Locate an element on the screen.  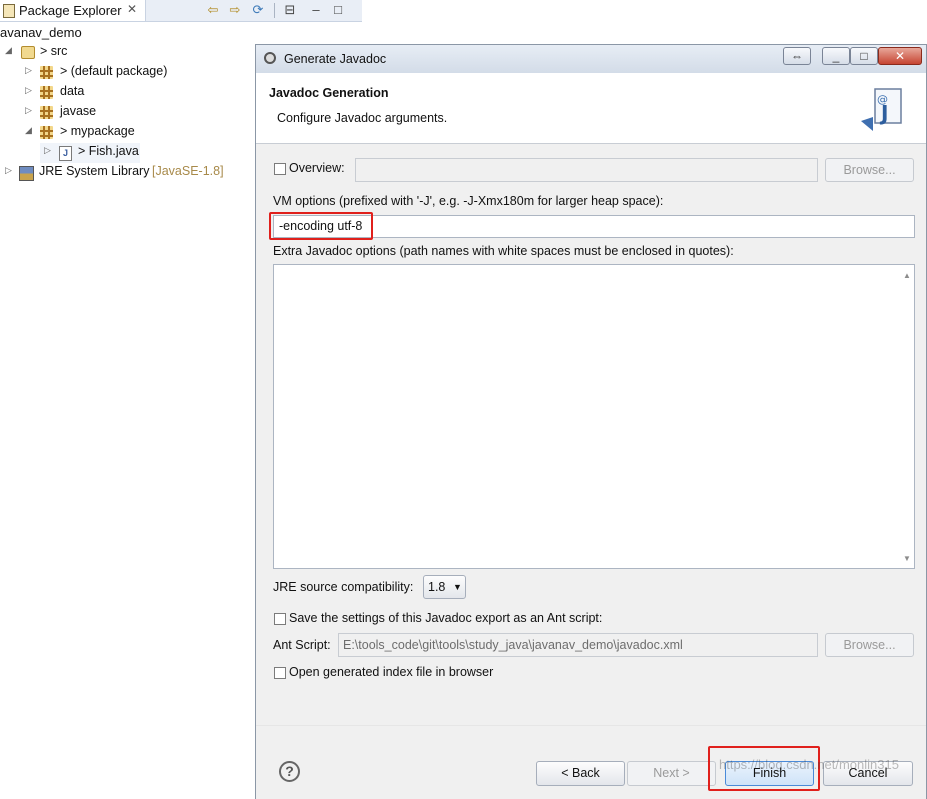
package-explorer-icon is located at coordinates (9, 11).